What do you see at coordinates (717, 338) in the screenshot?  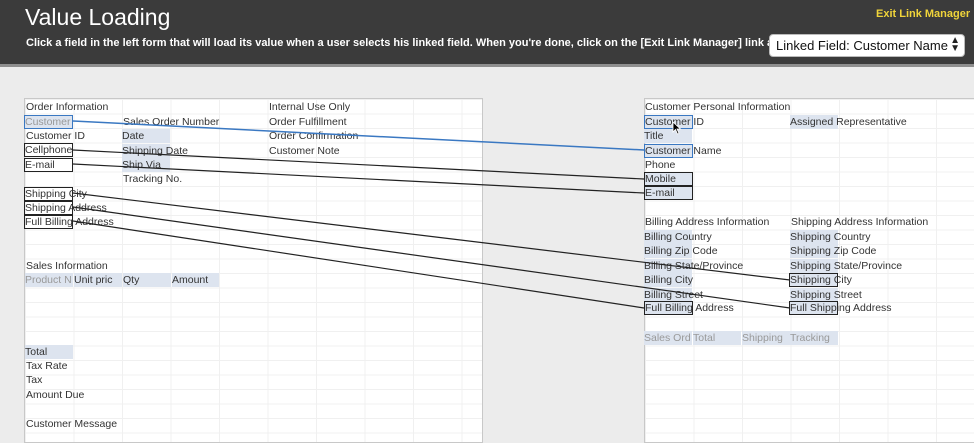 I see `col-total-header: Total` at bounding box center [717, 338].